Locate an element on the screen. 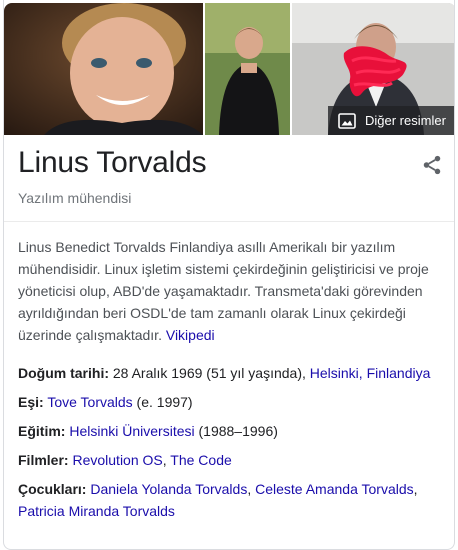  child-link-daniela: Daniela Yolanda Torvalds is located at coordinates (168, 489).